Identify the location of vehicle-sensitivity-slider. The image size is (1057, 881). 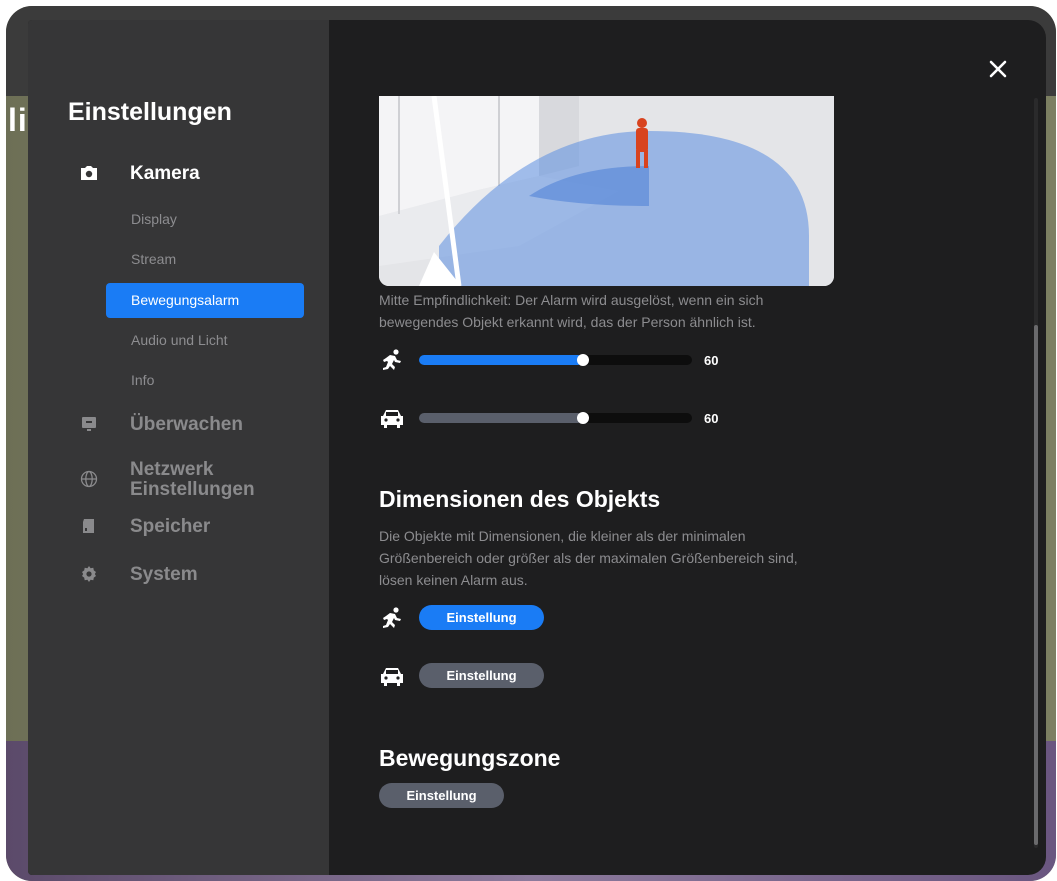
(555, 418).